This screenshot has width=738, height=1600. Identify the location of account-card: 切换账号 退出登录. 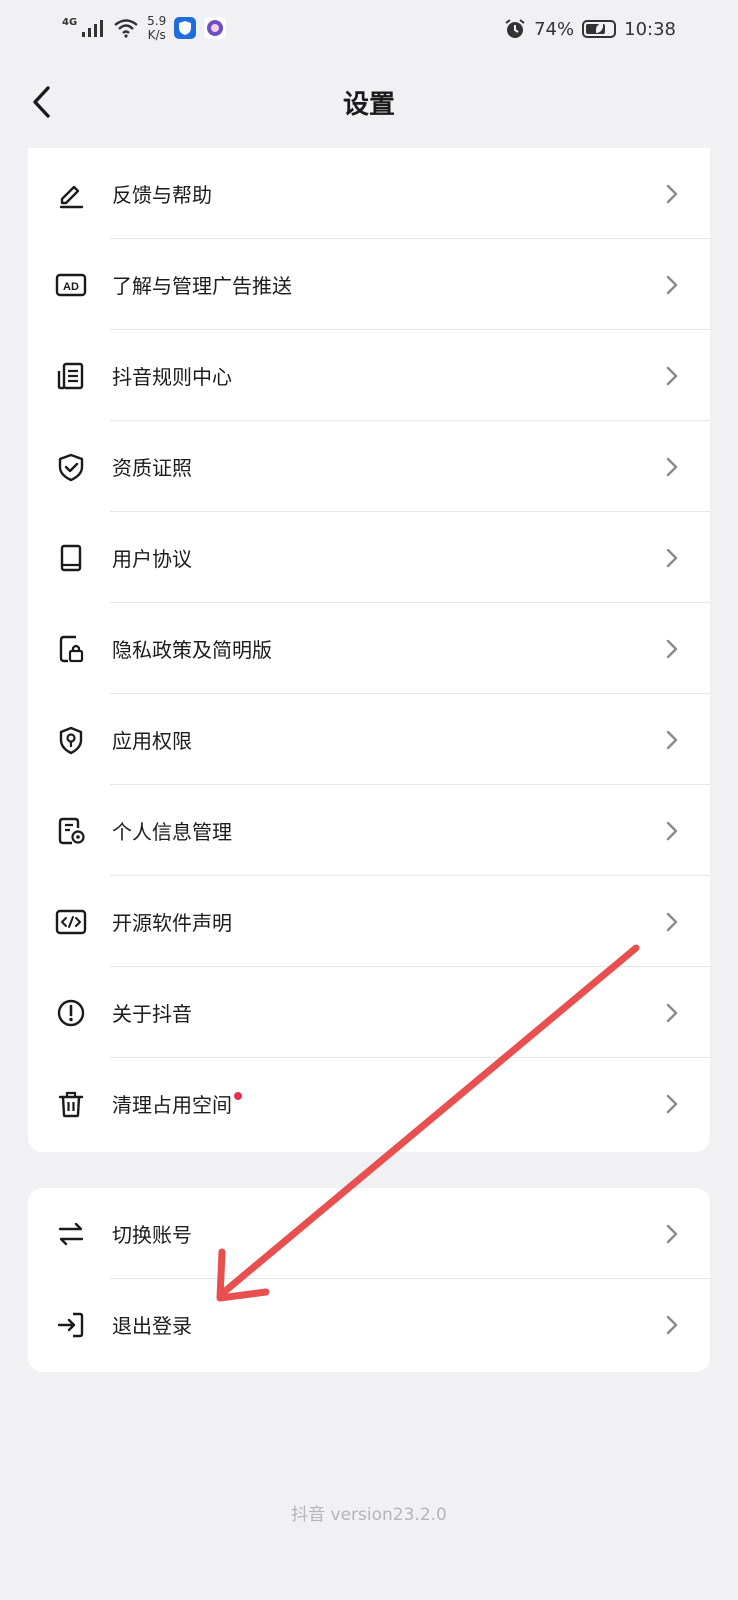
(369, 1280).